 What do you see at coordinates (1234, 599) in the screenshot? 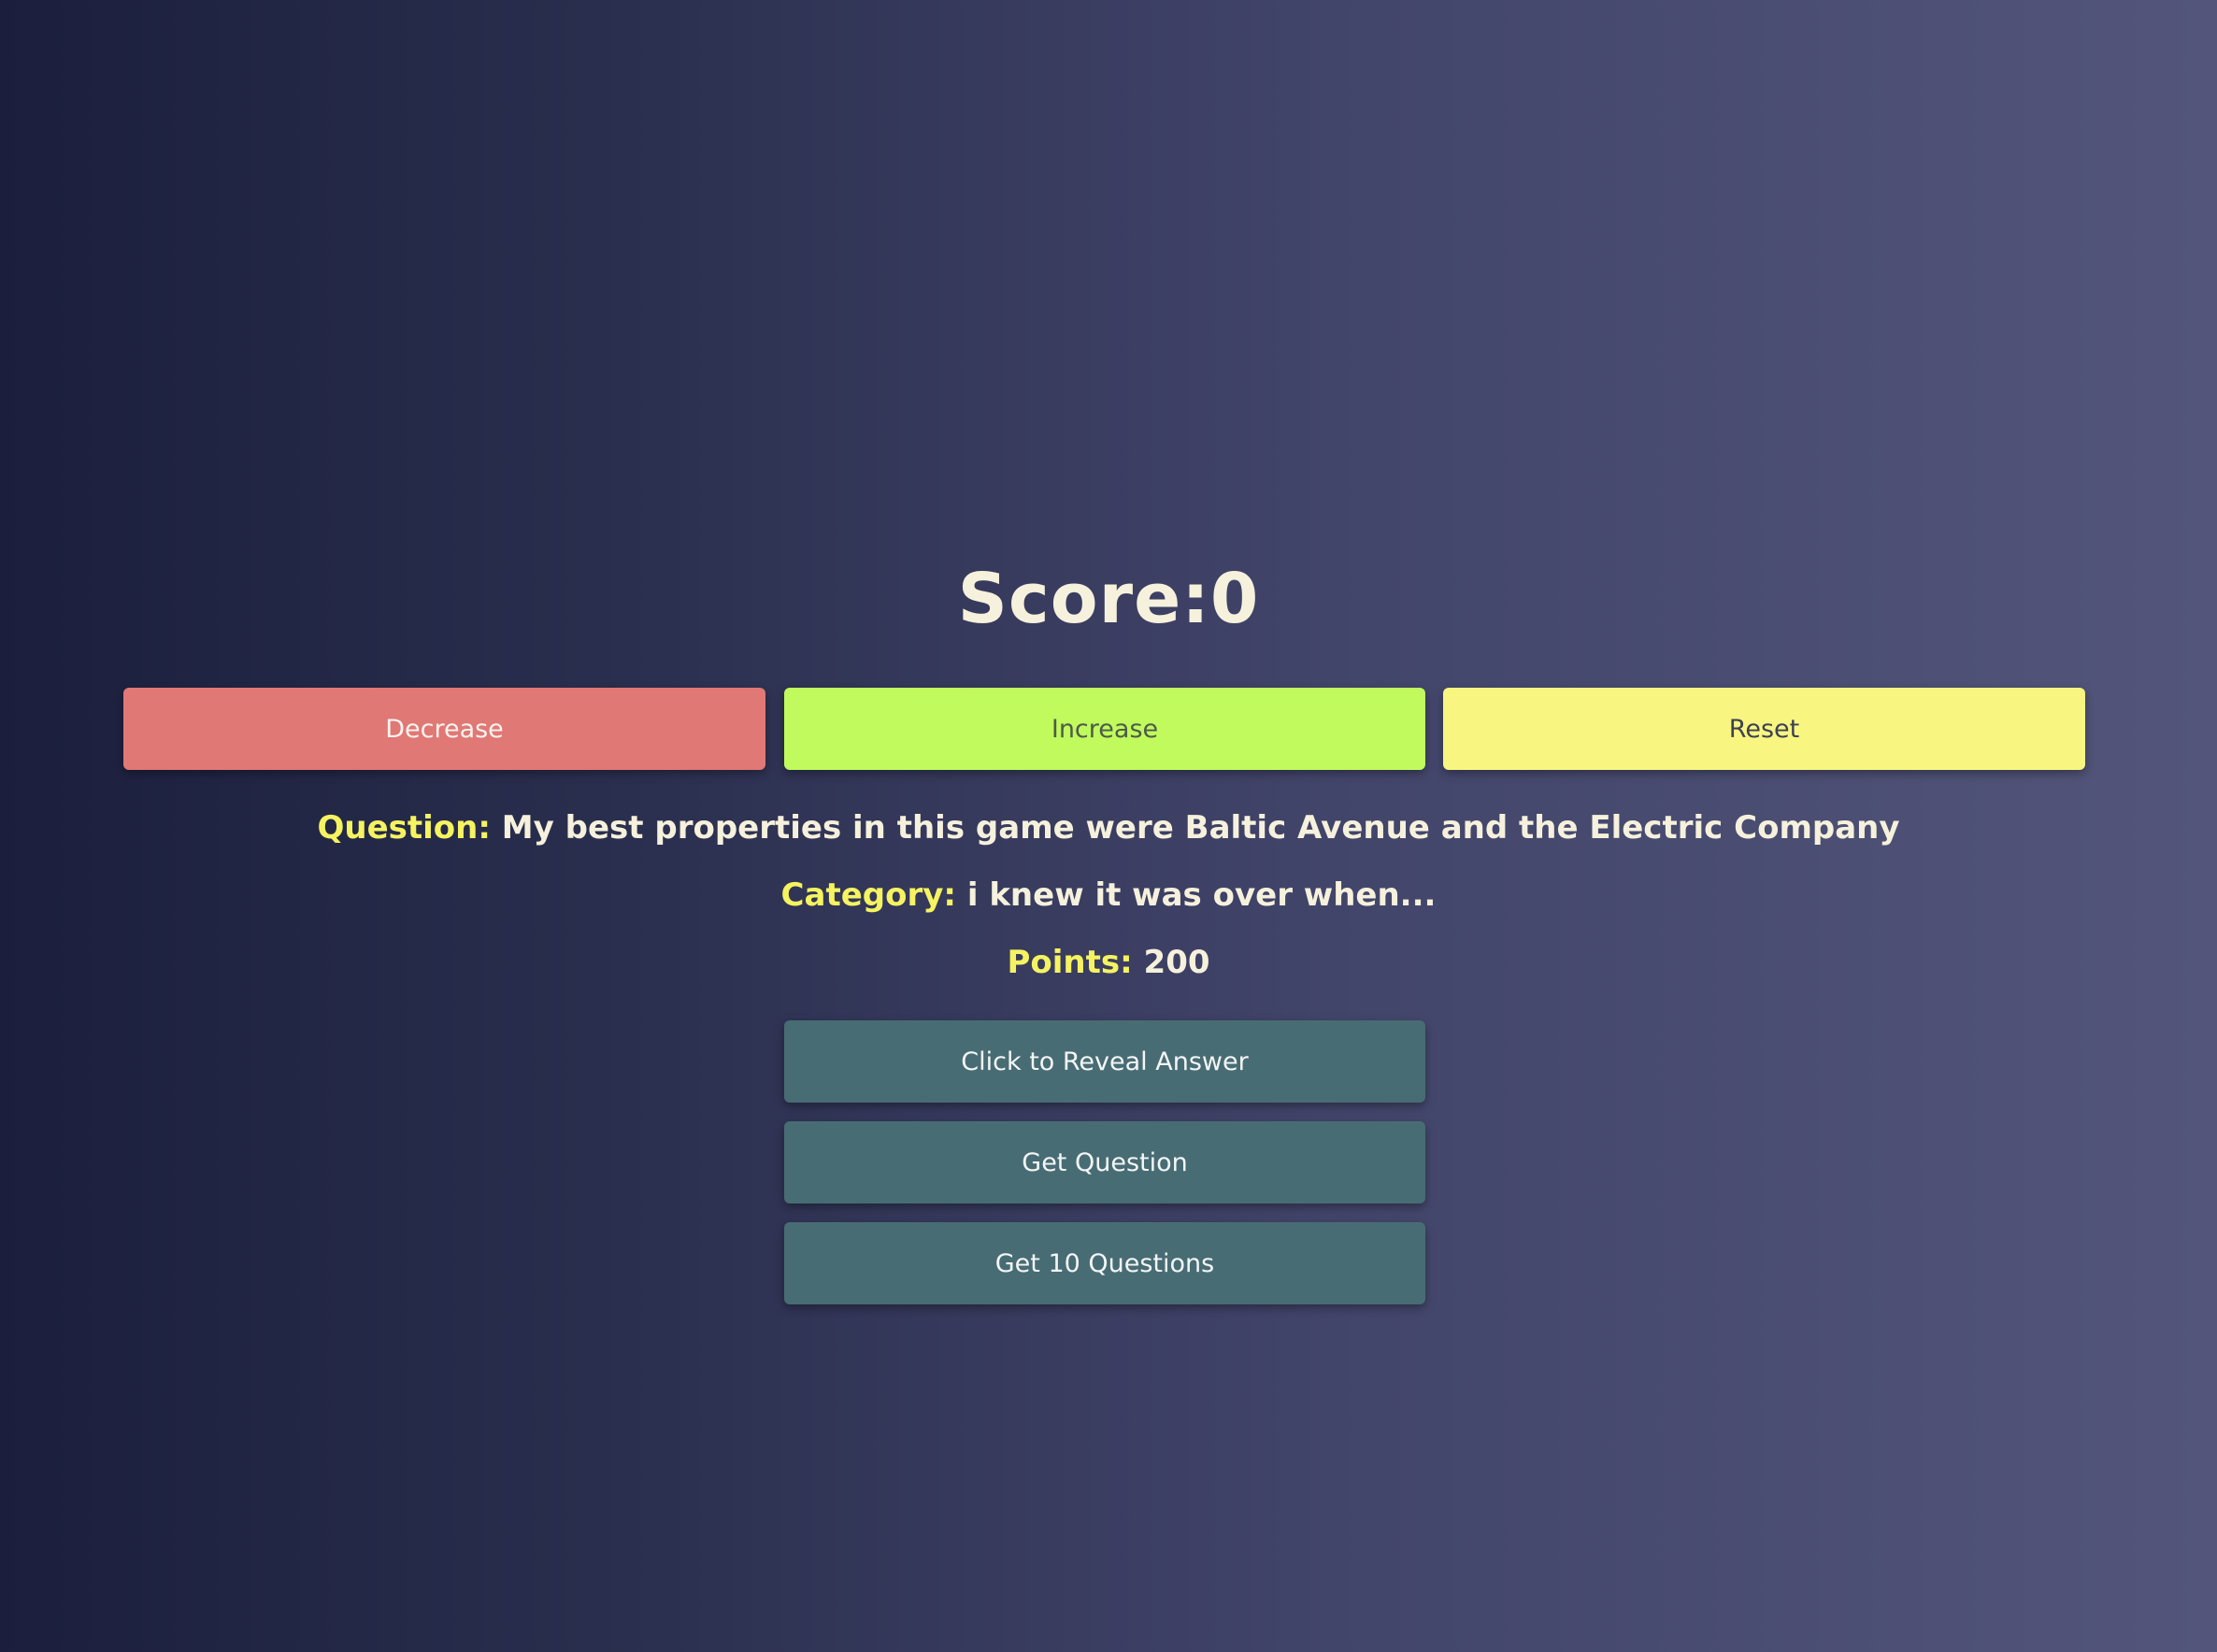
I see `score-value: 0` at bounding box center [1234, 599].